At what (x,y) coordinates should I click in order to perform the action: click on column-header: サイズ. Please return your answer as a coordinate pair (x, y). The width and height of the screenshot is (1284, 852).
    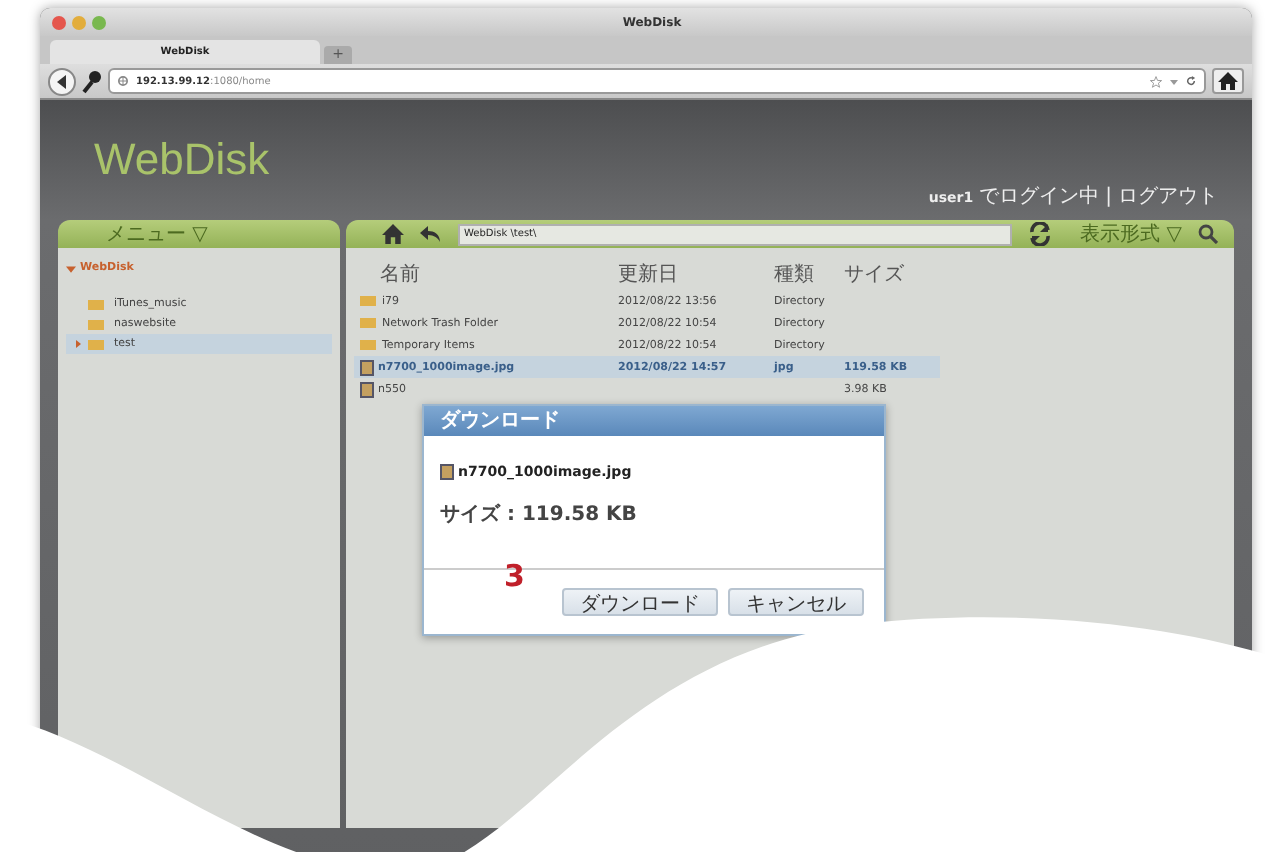
    Looking at the image, I should click on (889, 274).